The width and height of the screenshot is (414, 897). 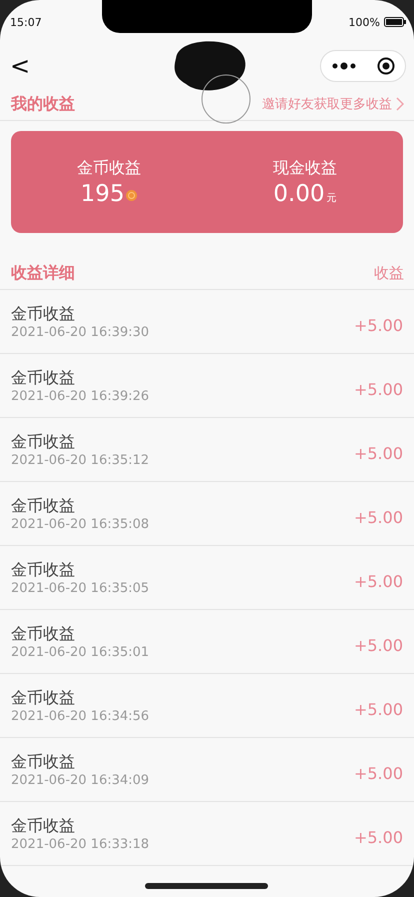 What do you see at coordinates (80, 396) in the screenshot?
I see `record-time: 2021-06-20 16:39:26` at bounding box center [80, 396].